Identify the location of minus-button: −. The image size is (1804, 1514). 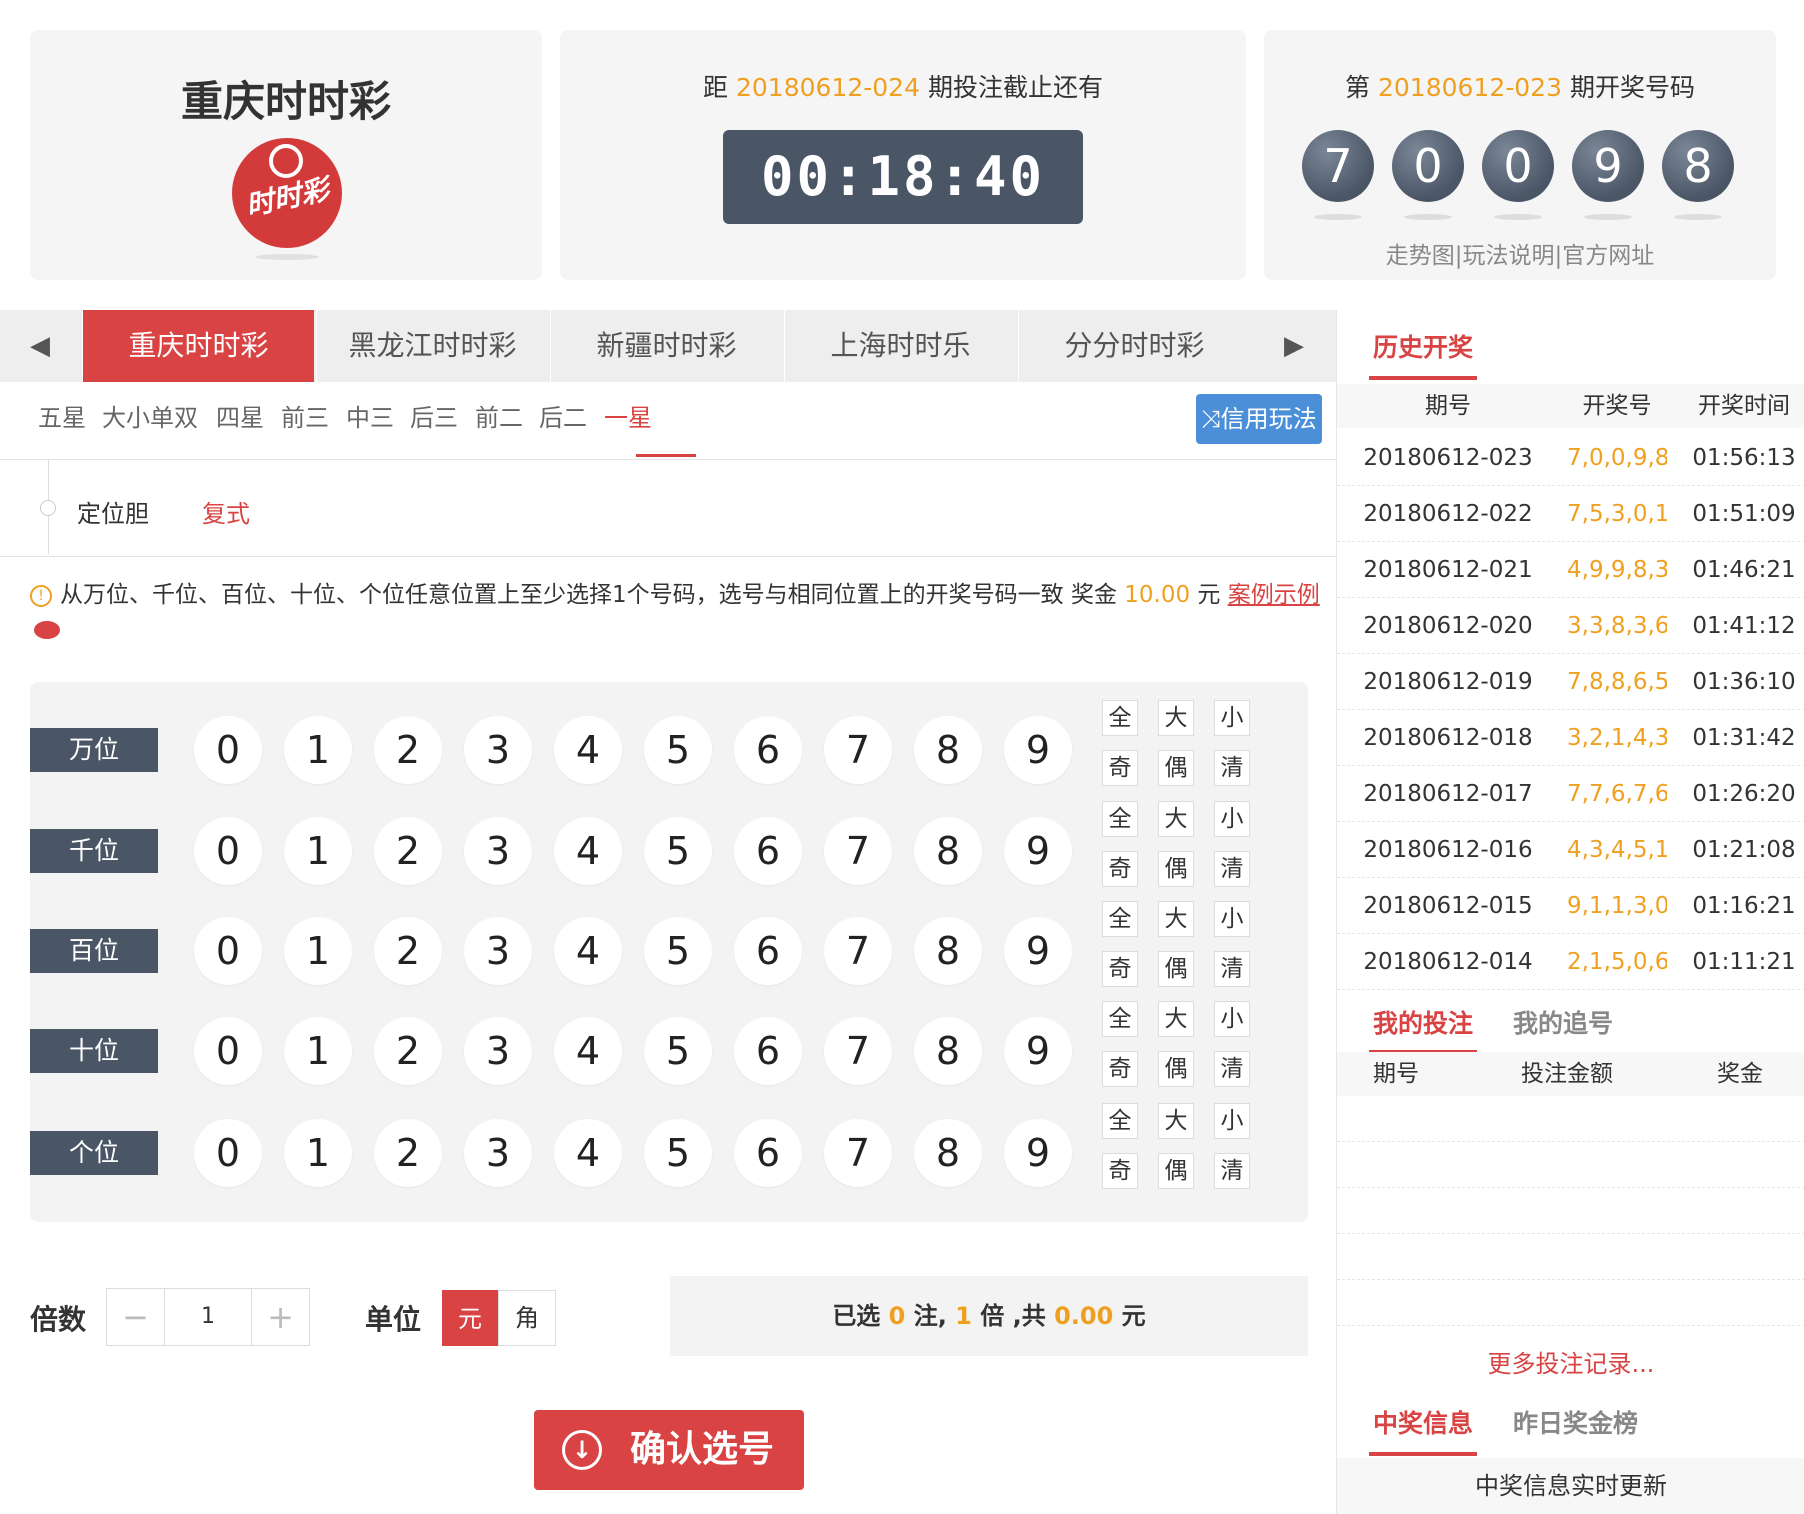
(136, 1317).